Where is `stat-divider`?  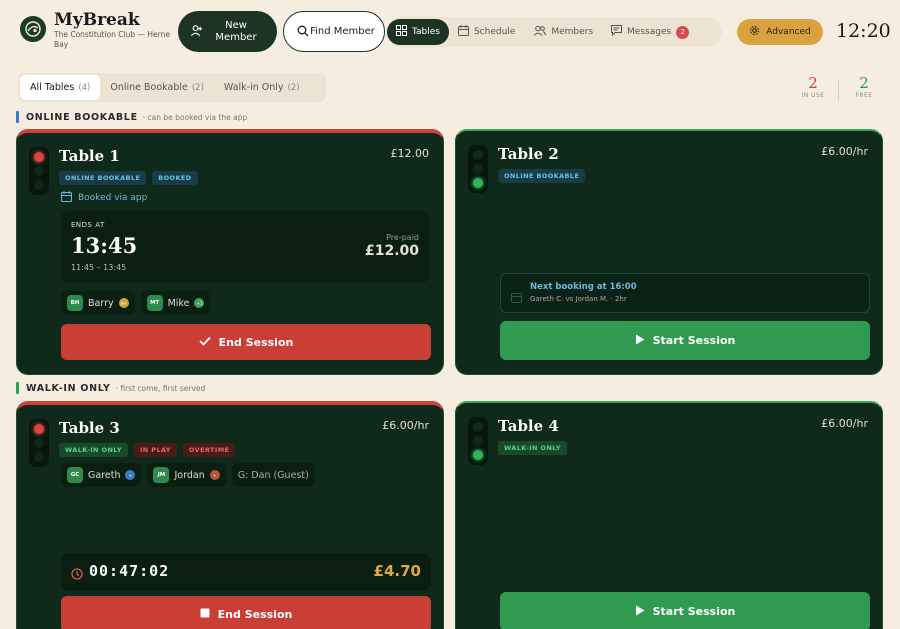
stat-divider is located at coordinates (838, 90).